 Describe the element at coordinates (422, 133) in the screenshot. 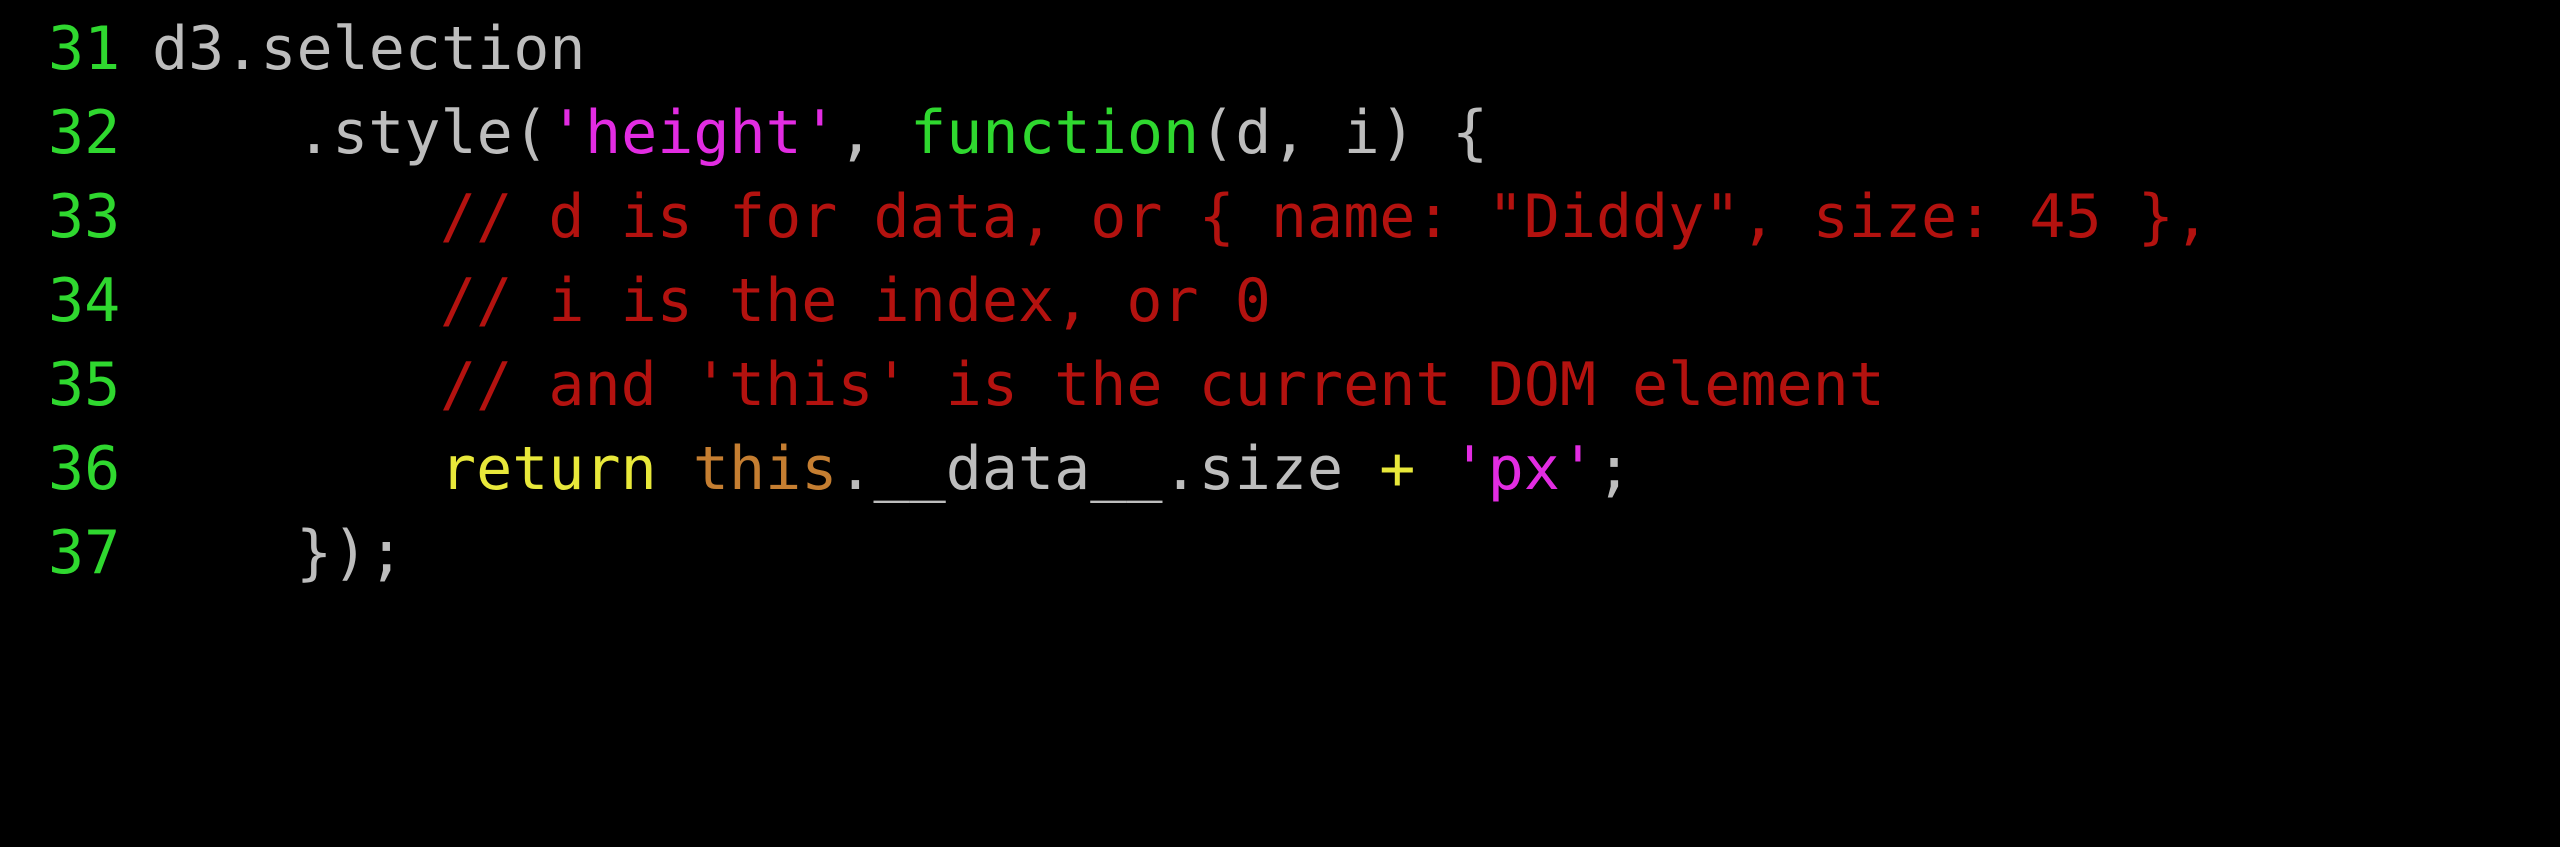

I see `code-token-method: .style(` at that location.